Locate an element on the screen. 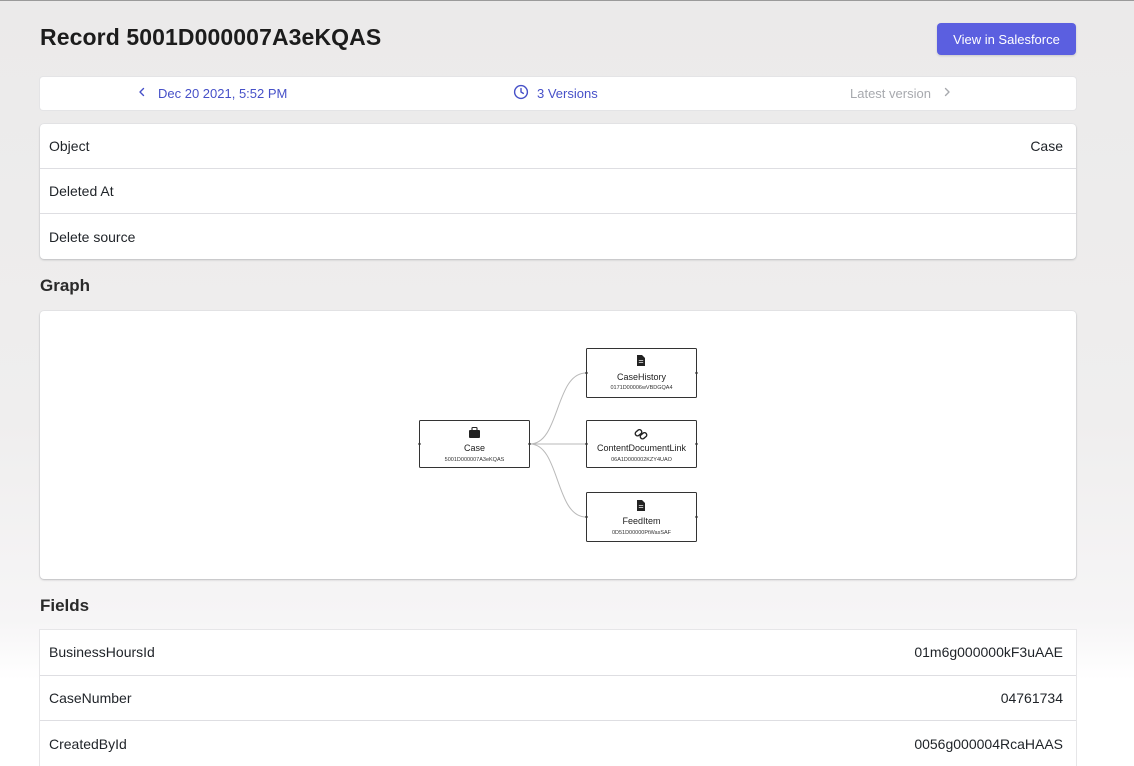  previous-version-label: Dec 20 2021, 5:52 PM is located at coordinates (223, 93).